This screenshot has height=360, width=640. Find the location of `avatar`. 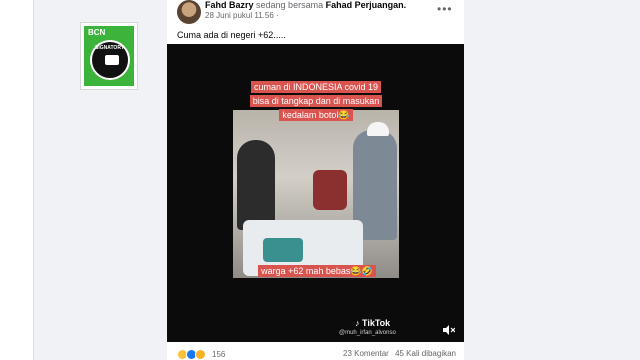

avatar is located at coordinates (189, 12).